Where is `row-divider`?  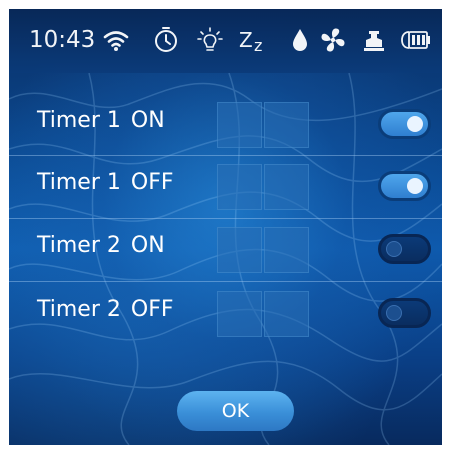
row-divider is located at coordinates (225, 281).